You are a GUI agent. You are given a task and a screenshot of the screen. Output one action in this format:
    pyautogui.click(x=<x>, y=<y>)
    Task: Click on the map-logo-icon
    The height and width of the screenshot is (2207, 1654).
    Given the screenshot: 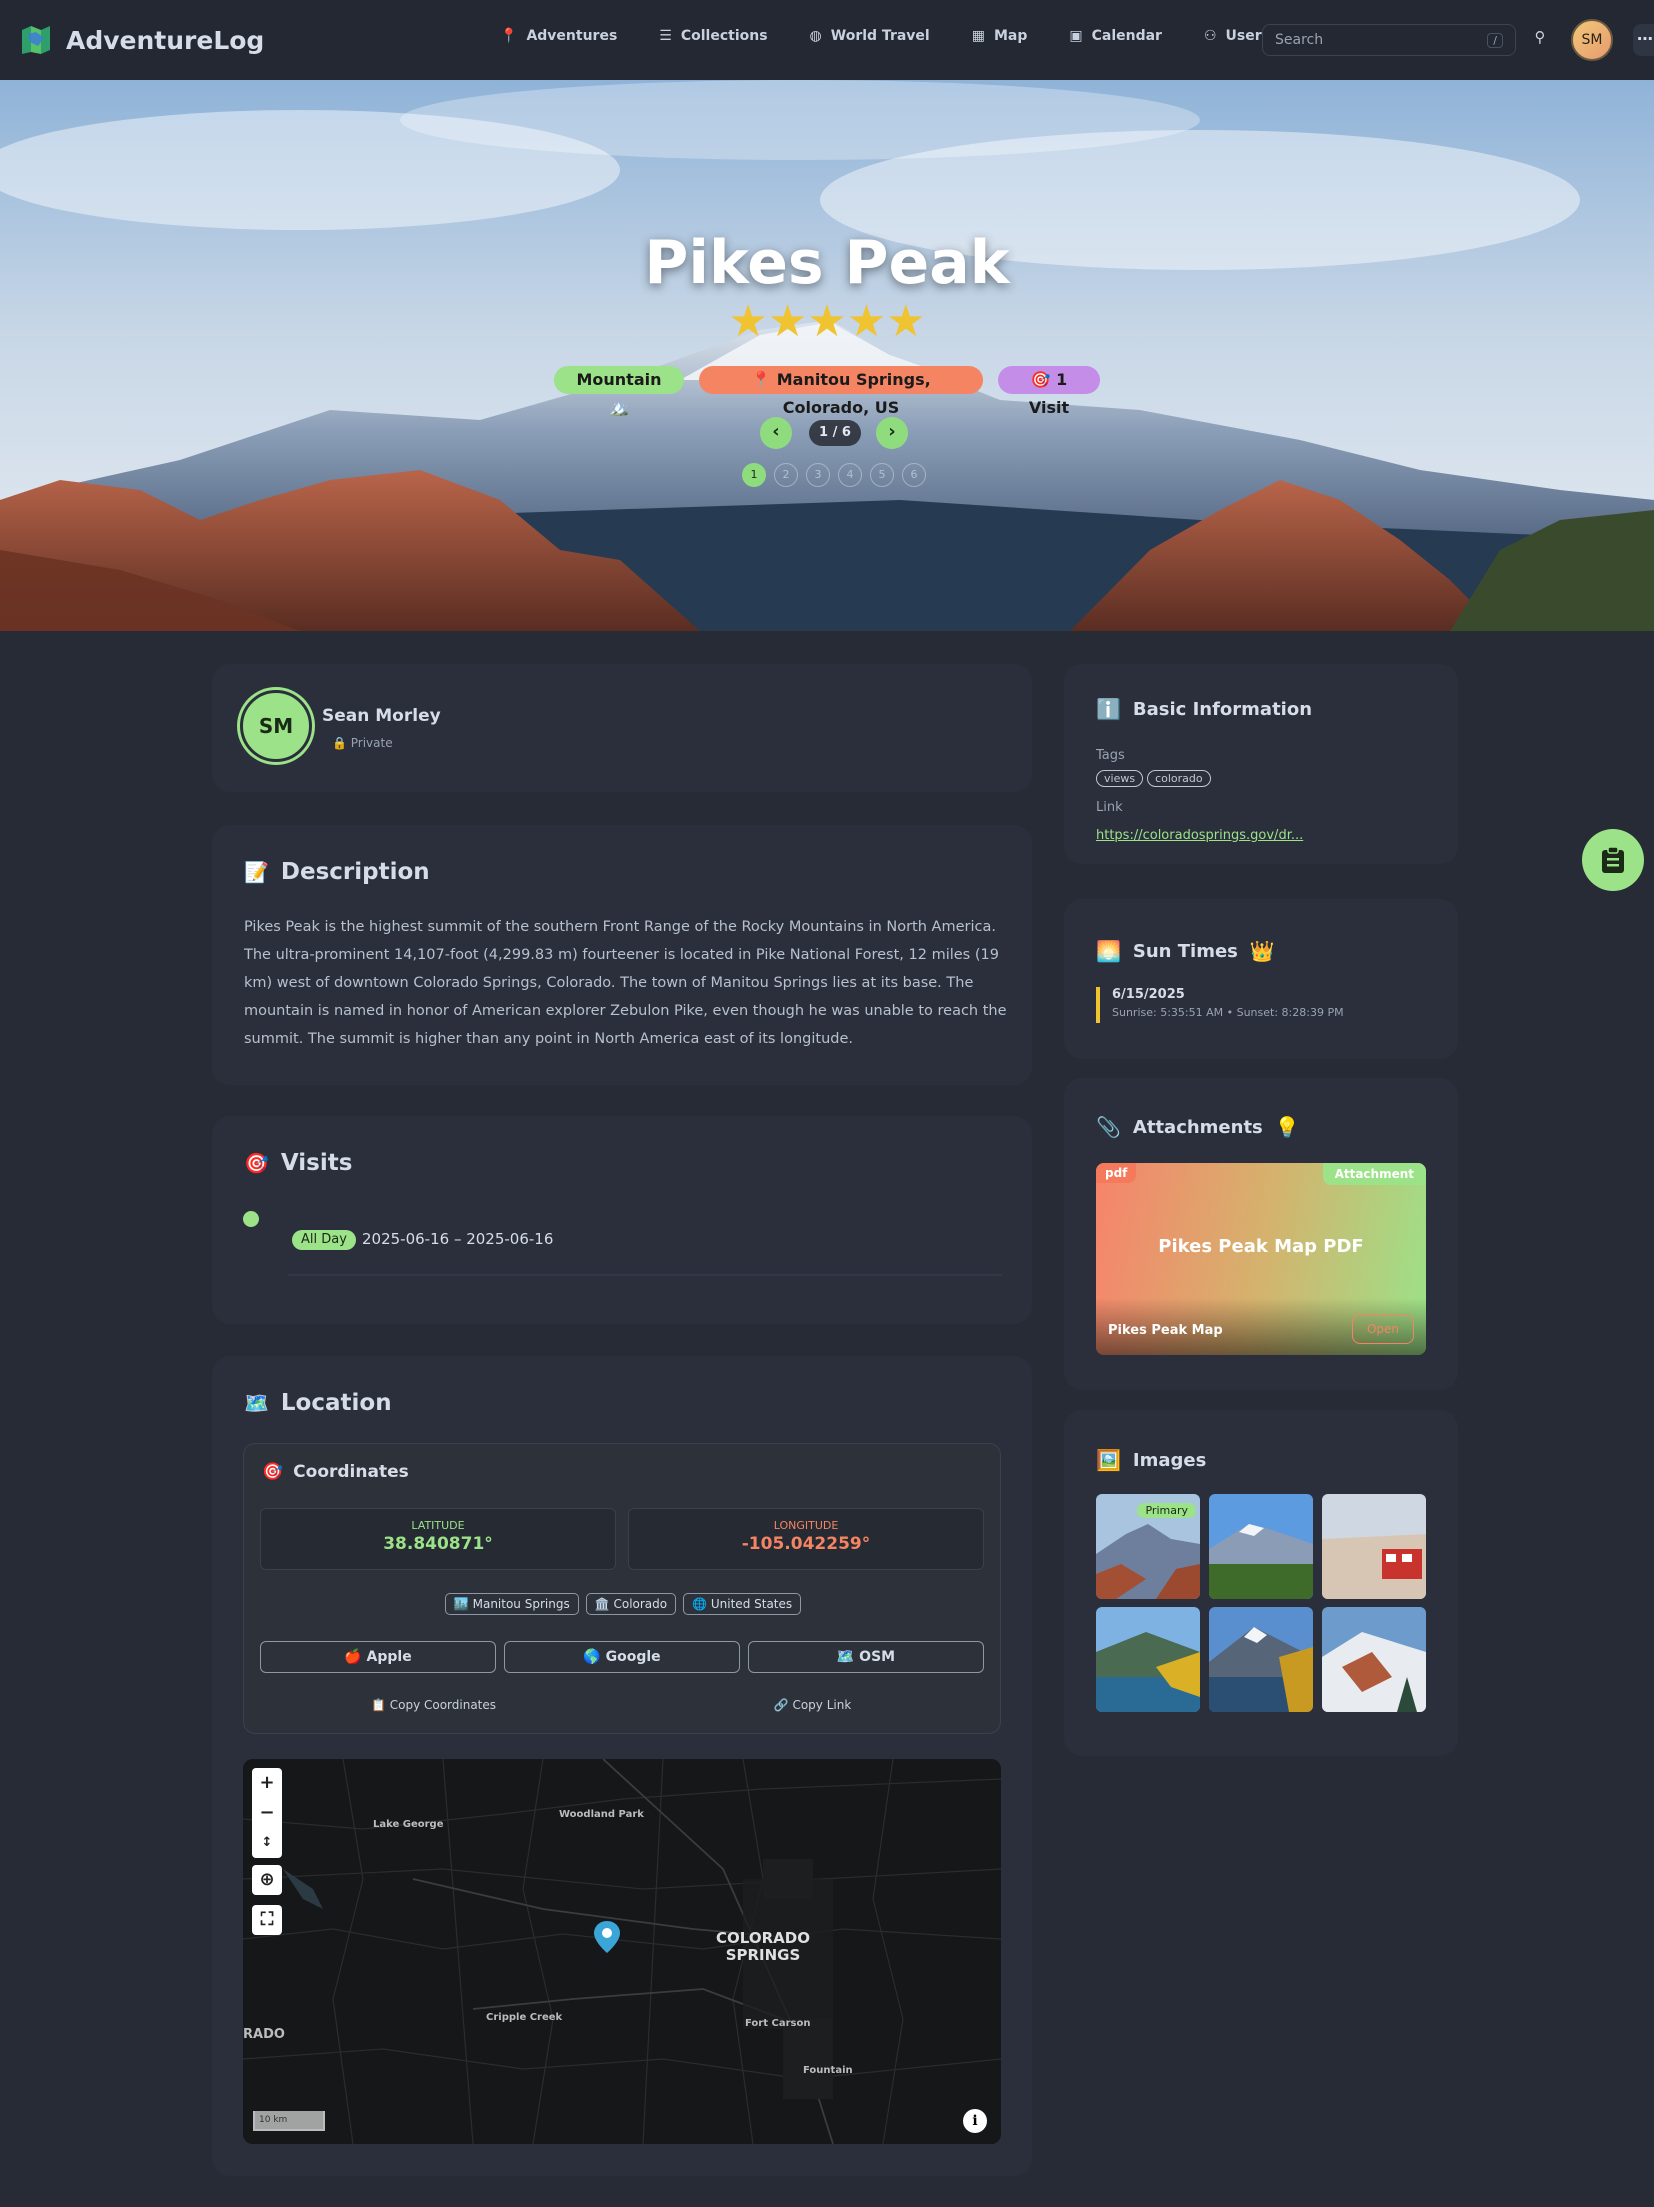 What is the action you would take?
    pyautogui.click(x=36, y=40)
    